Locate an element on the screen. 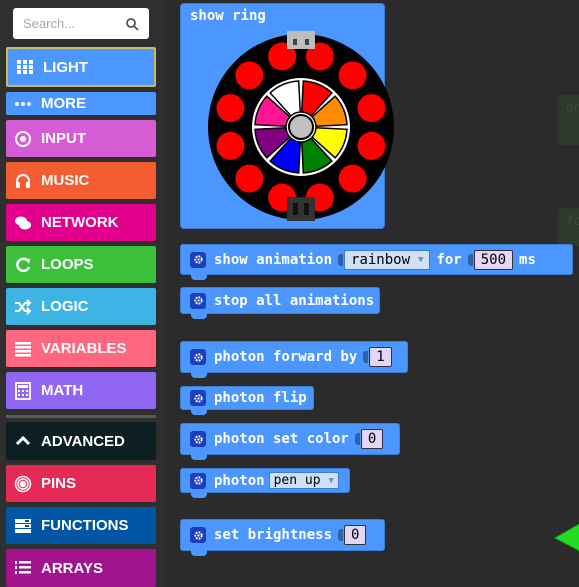 This screenshot has height=587, width=579. category-functions: FUNCTIONS is located at coordinates (81, 525).